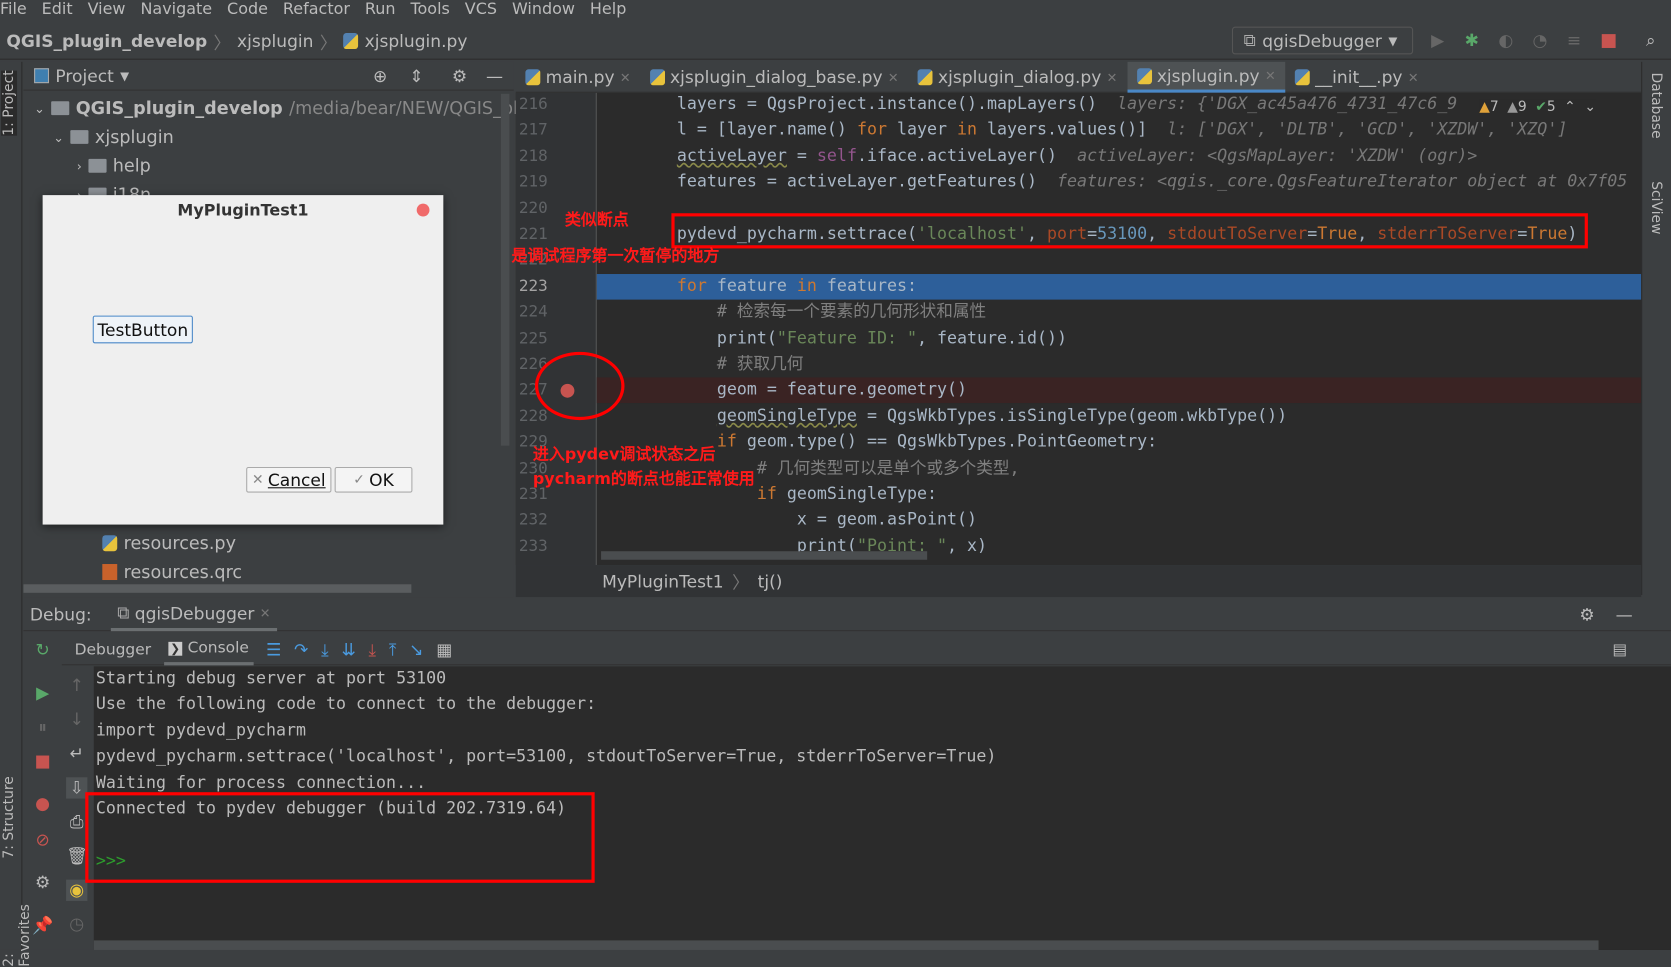 The width and height of the screenshot is (1671, 967). Describe the element at coordinates (42, 840) in the screenshot. I see `mute-breakpoints-icon: ⊘` at that location.